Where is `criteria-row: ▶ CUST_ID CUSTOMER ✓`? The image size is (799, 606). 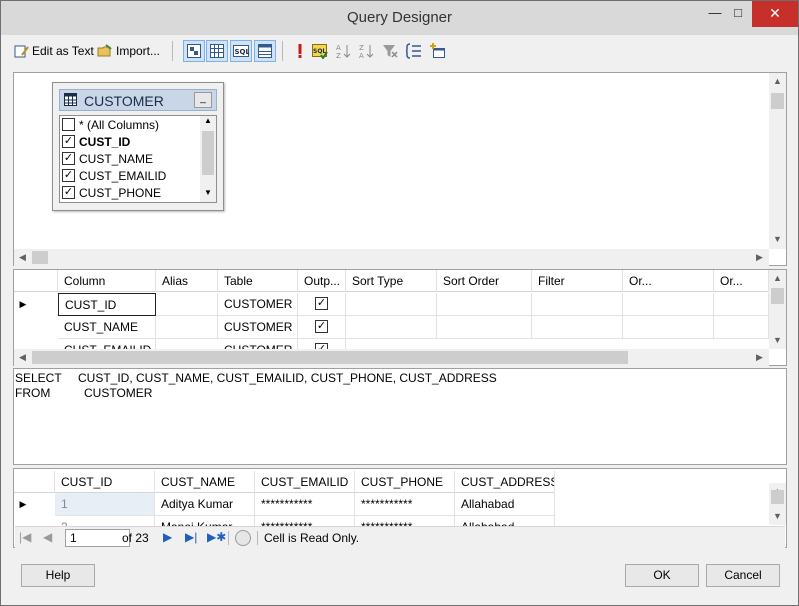
criteria-row: ▶ CUST_ID CUSTOMER ✓ is located at coordinates (391, 304).